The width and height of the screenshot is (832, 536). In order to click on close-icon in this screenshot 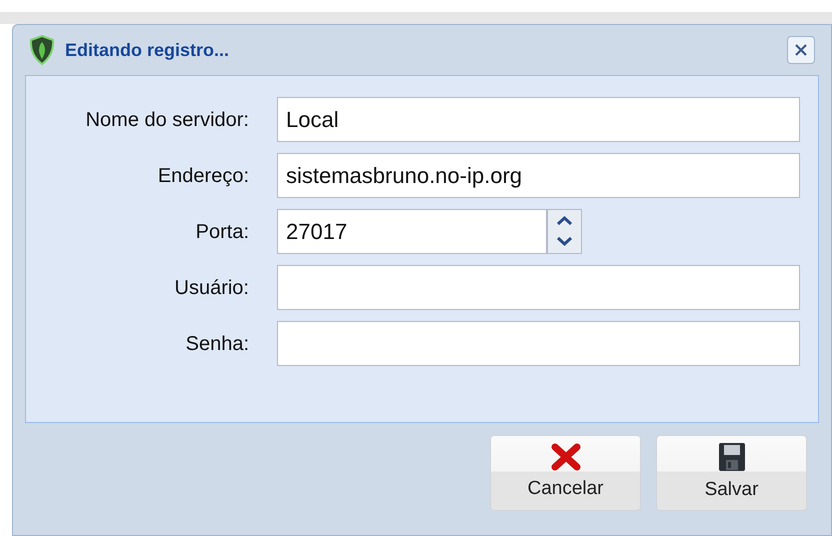, I will do `click(801, 50)`.